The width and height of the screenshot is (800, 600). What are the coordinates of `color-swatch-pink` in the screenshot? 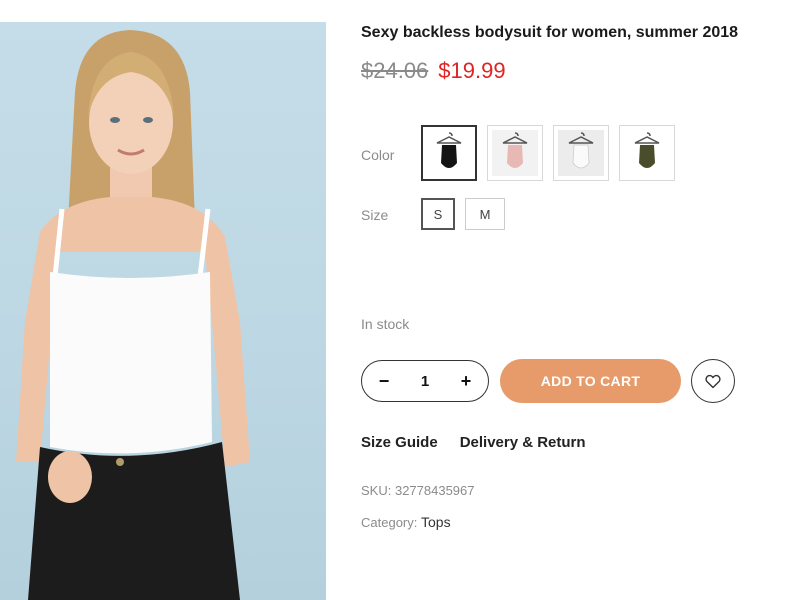 It's located at (515, 153).